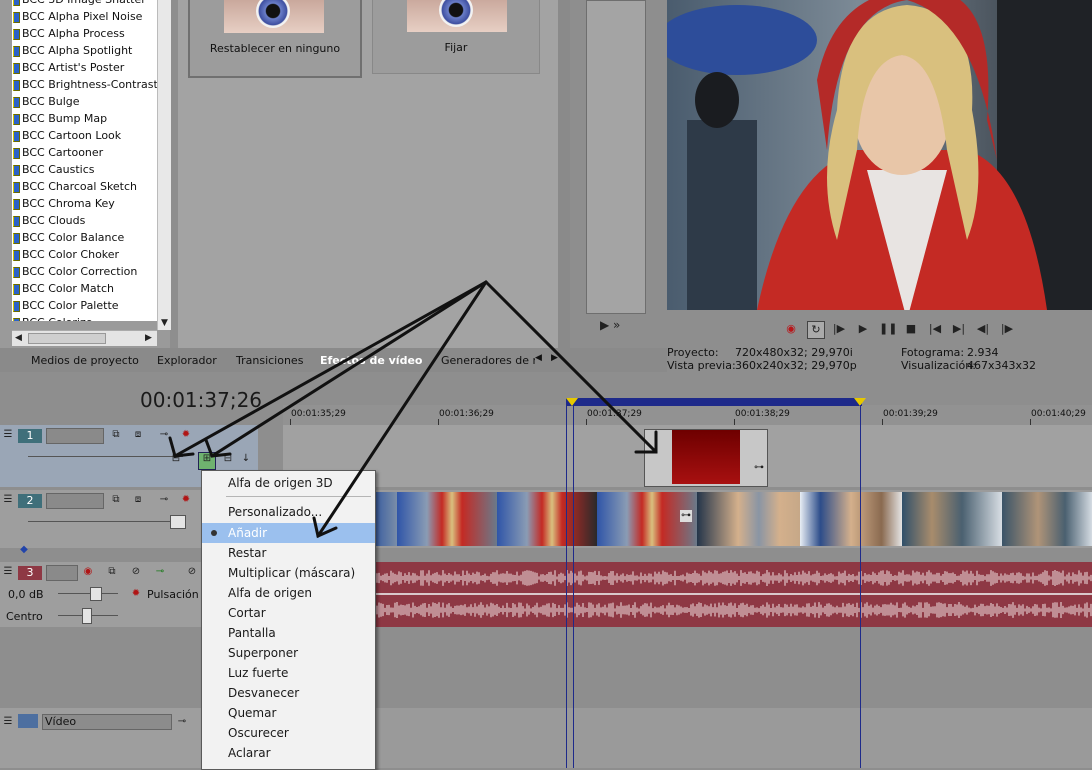 This screenshot has height=770, width=1092. What do you see at coordinates (959, 329) in the screenshot?
I see `go-to-end-icon: ▶|` at bounding box center [959, 329].